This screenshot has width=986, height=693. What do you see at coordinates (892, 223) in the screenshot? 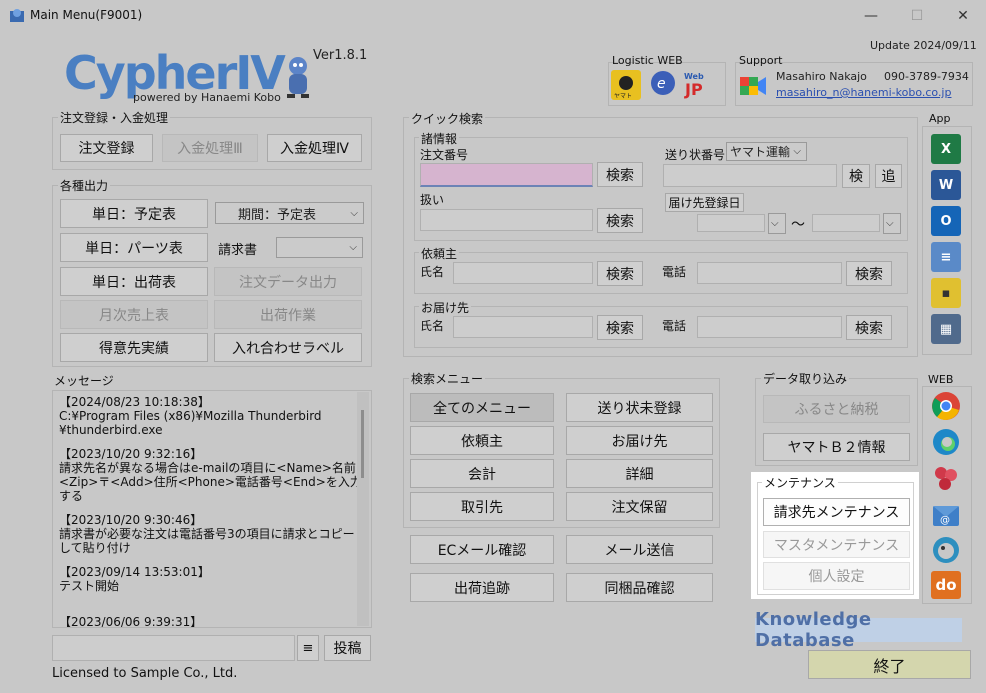
I see `date-to-dropdown: ⌵` at bounding box center [892, 223].